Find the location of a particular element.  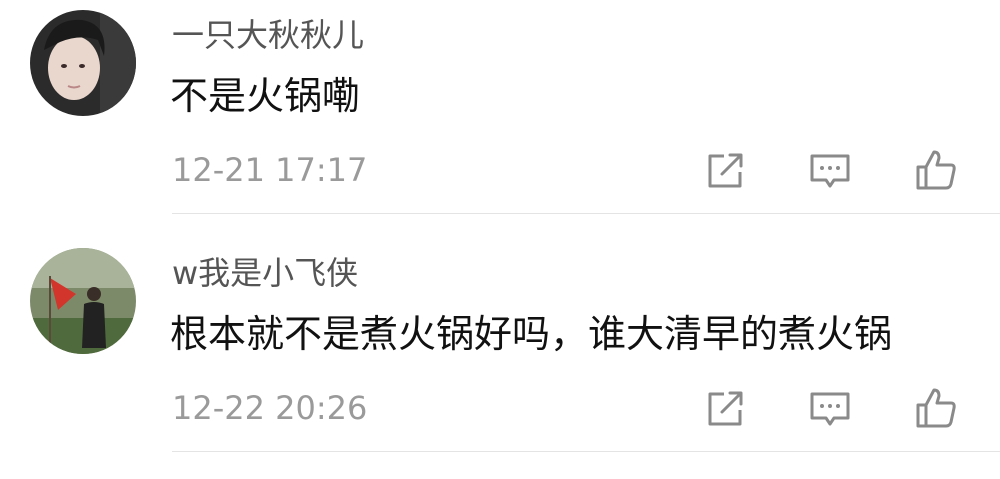

comment-timestamp: 12-21 17:17 is located at coordinates (270, 170).